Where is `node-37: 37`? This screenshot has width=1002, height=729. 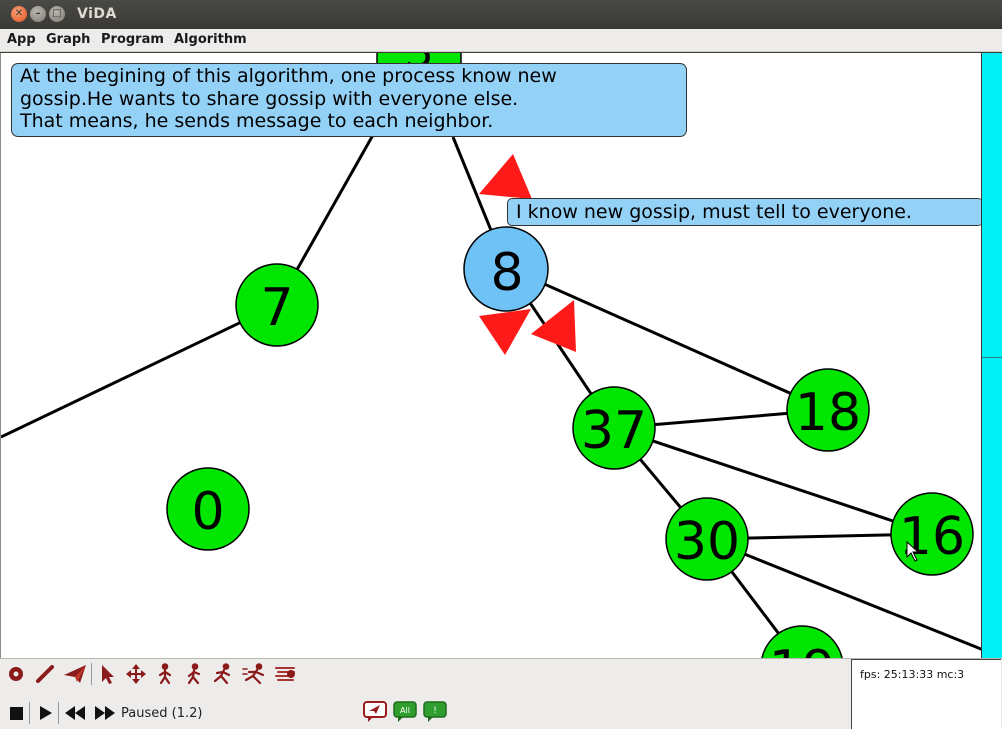
node-37: 37 is located at coordinates (614, 428).